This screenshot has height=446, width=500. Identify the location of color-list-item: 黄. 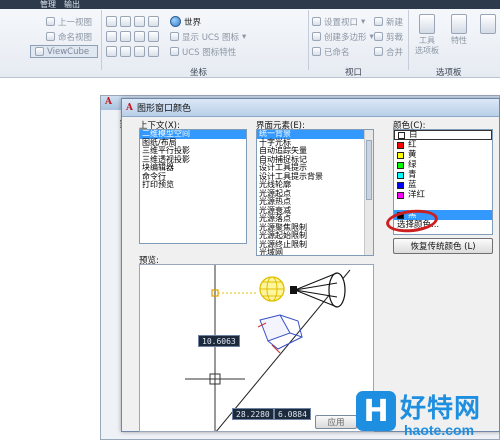
(443, 155).